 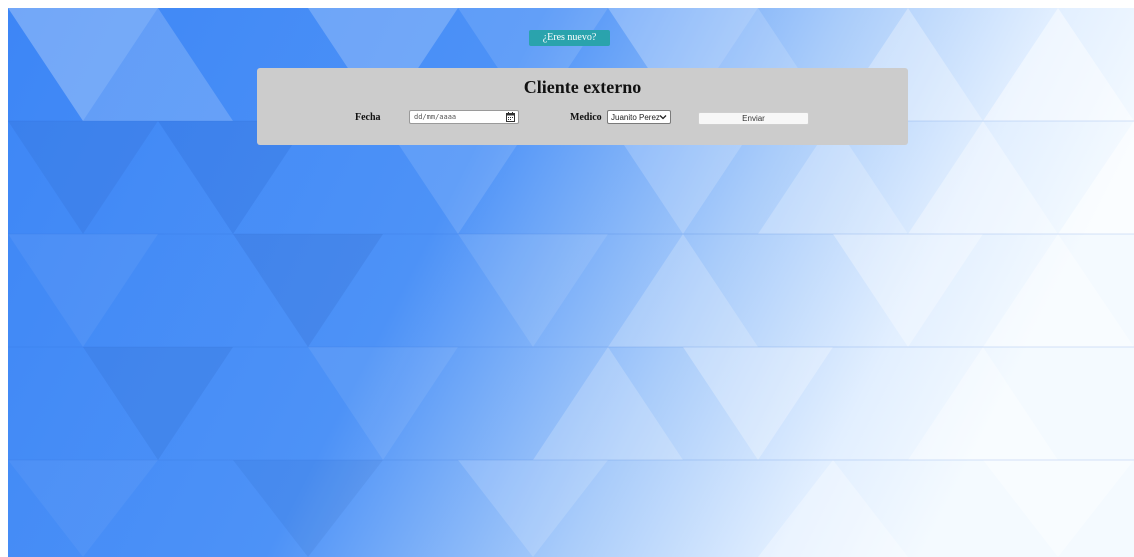 I want to click on doctor-select: Juanito Perez, so click(x=639, y=117).